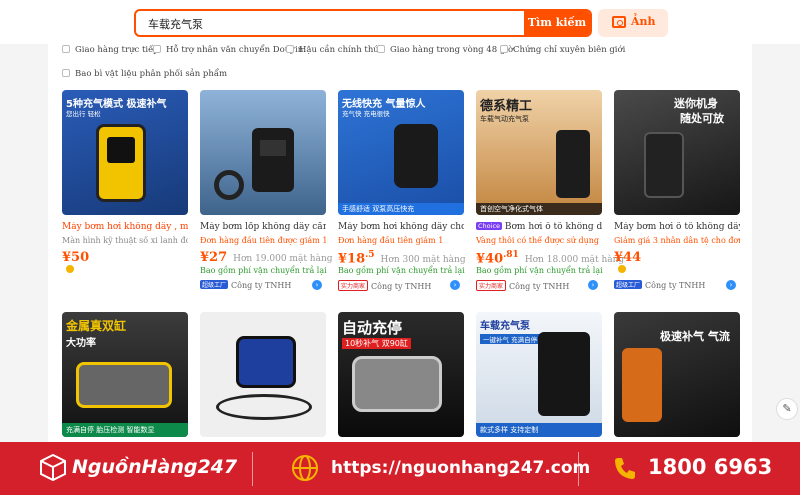 This screenshot has height=495, width=800. I want to click on image-subcaption: 车载气动充气泵, so click(504, 119).